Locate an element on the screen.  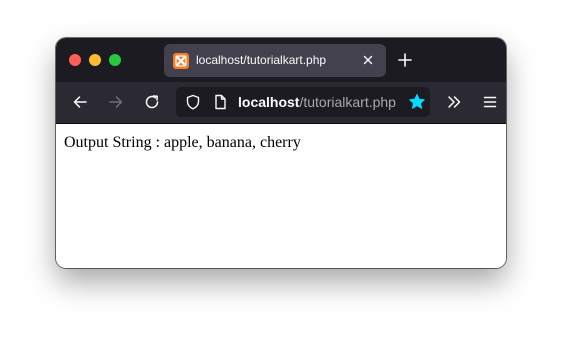
forward-arrow-icon is located at coordinates (116, 102).